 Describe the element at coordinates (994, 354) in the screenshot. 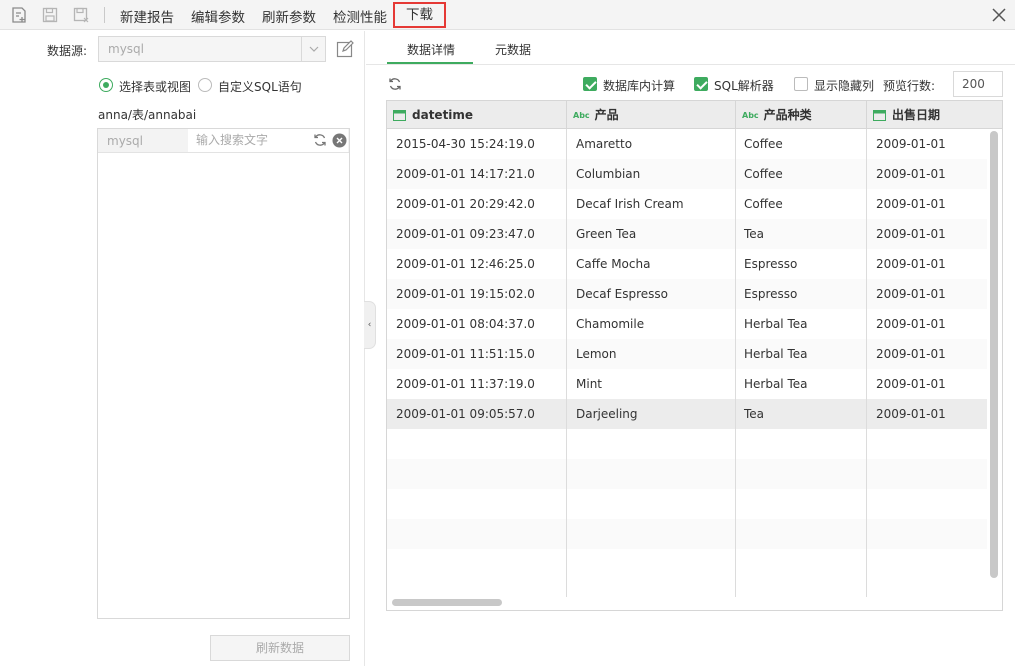

I see `vertical-scrollbar` at that location.